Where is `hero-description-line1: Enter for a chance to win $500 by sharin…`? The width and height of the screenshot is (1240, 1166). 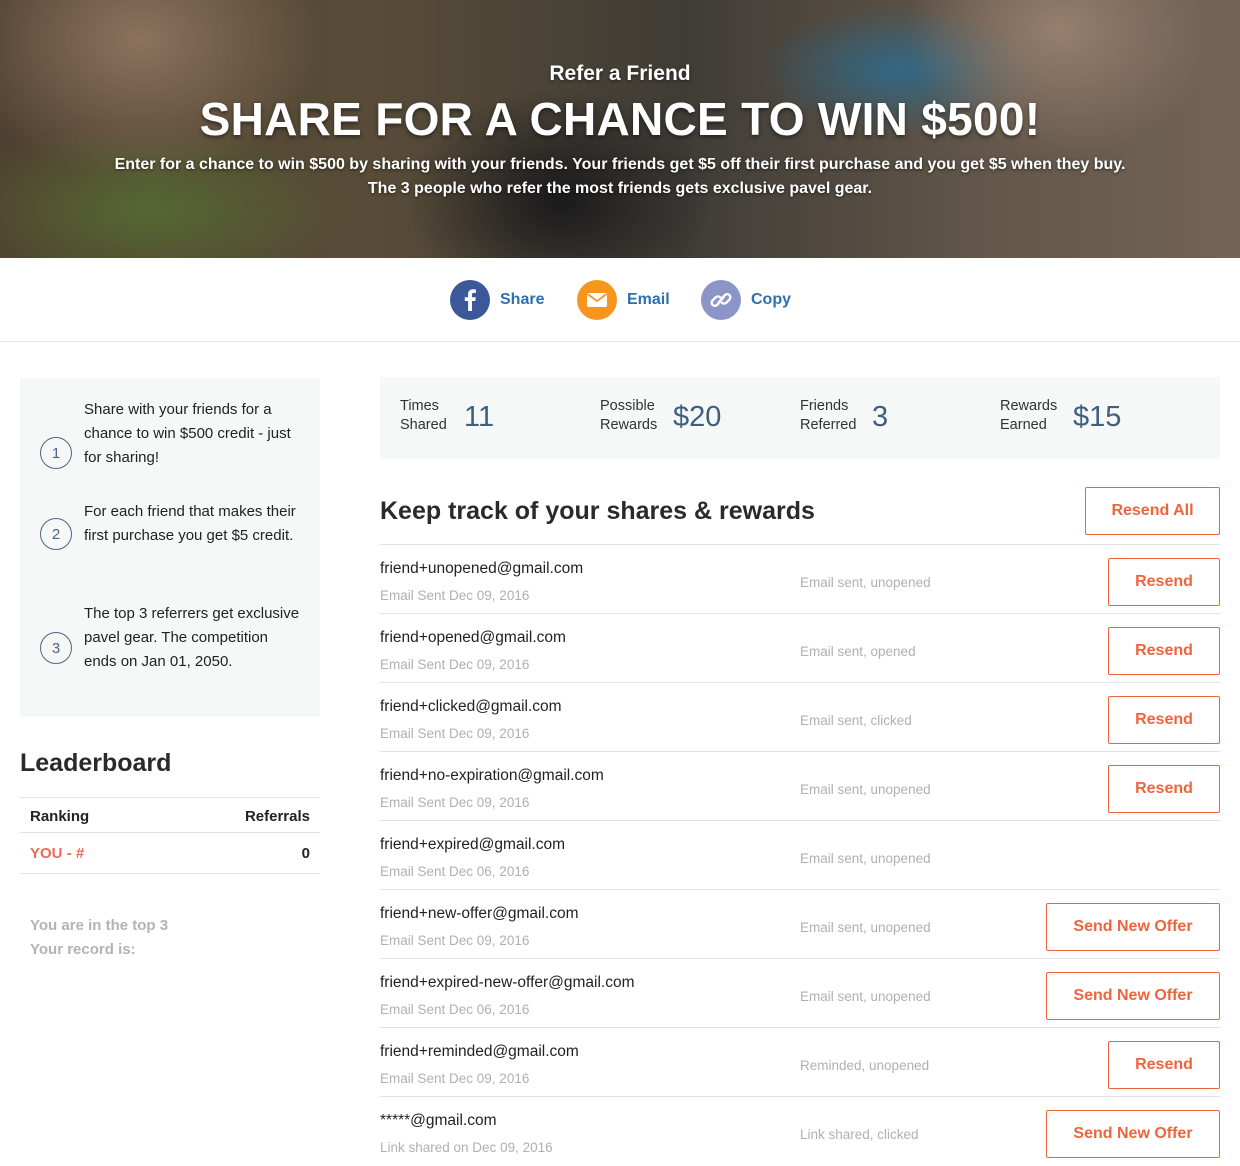 hero-description-line1: Enter for a chance to win $500 by sharin… is located at coordinates (620, 164).